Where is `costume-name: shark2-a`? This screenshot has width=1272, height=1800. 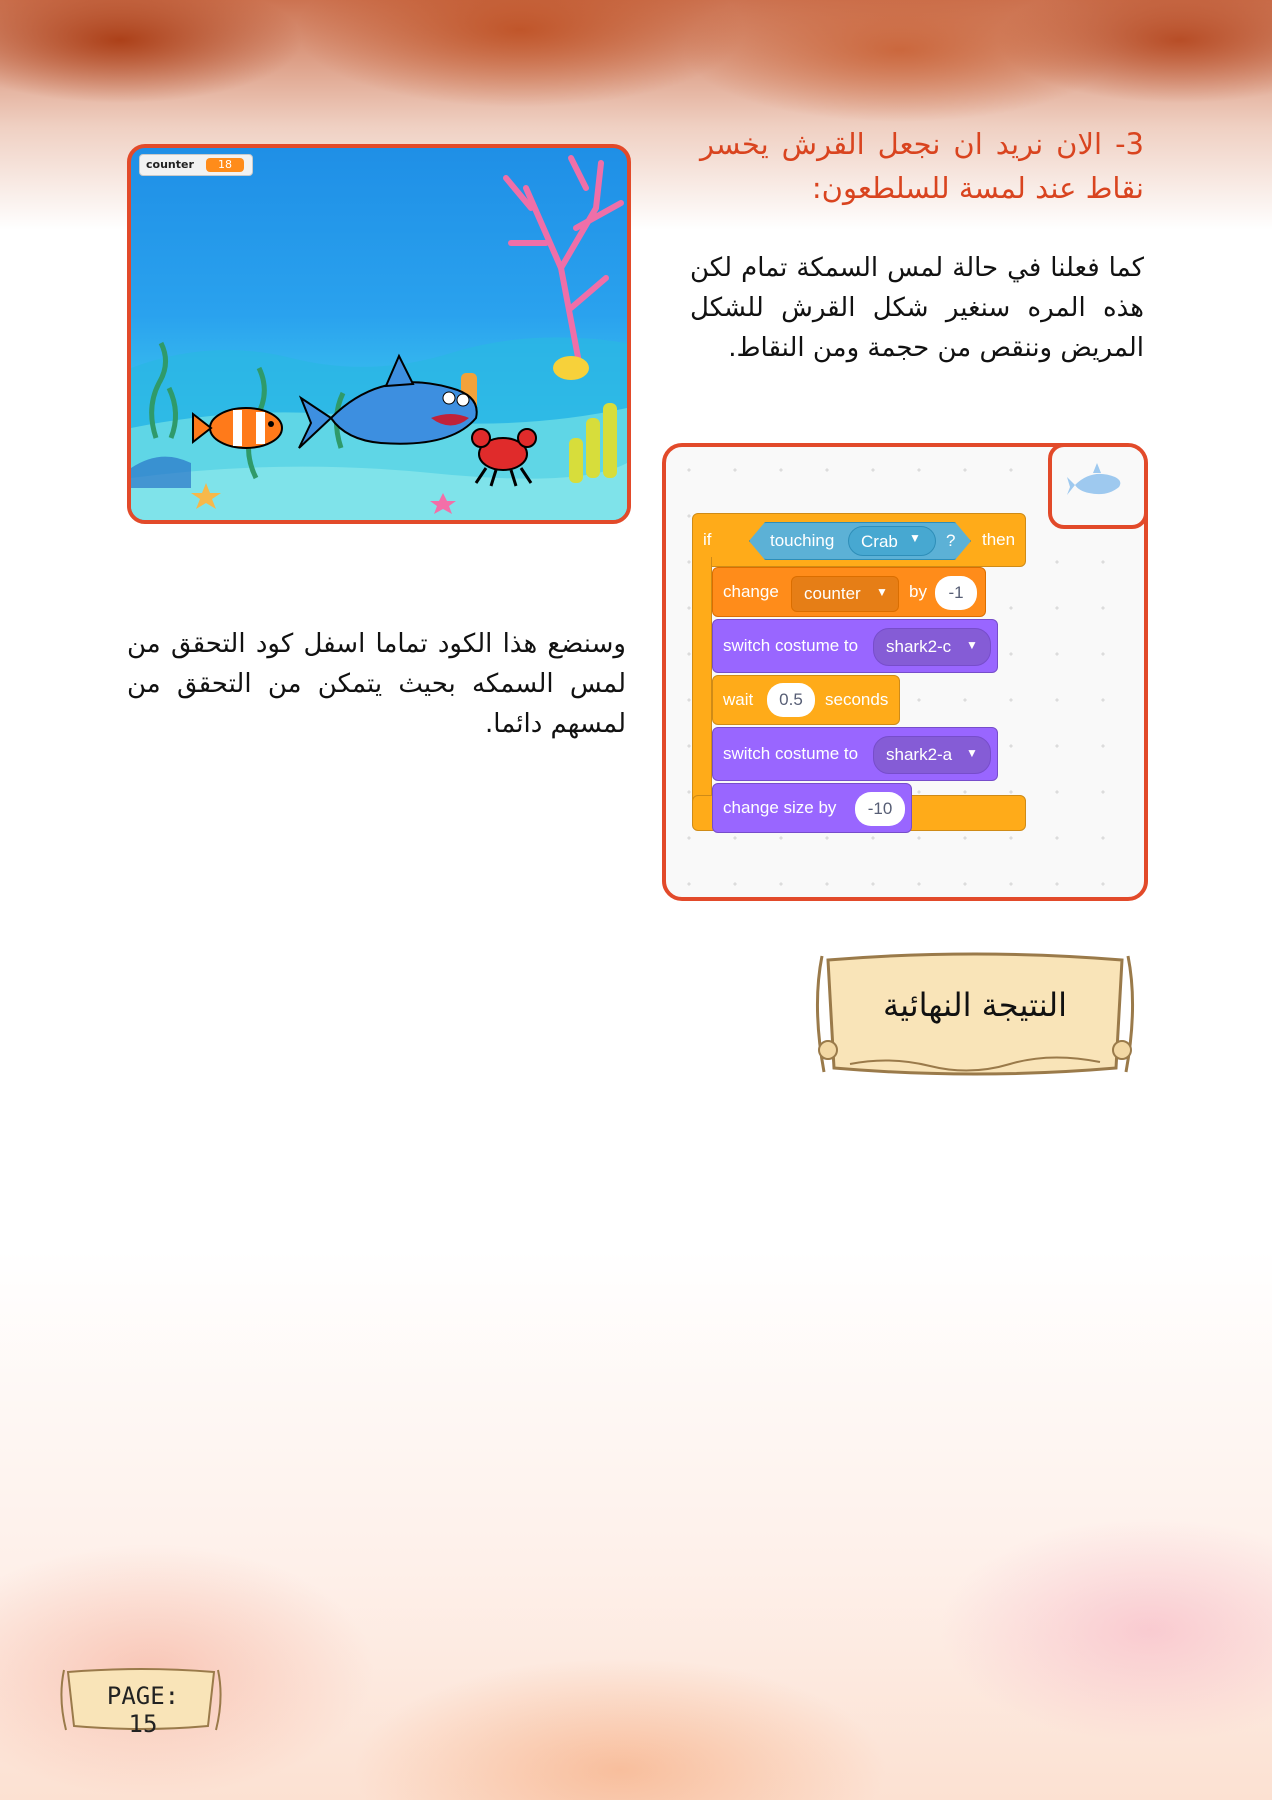
costume-name: shark2-a is located at coordinates (919, 754).